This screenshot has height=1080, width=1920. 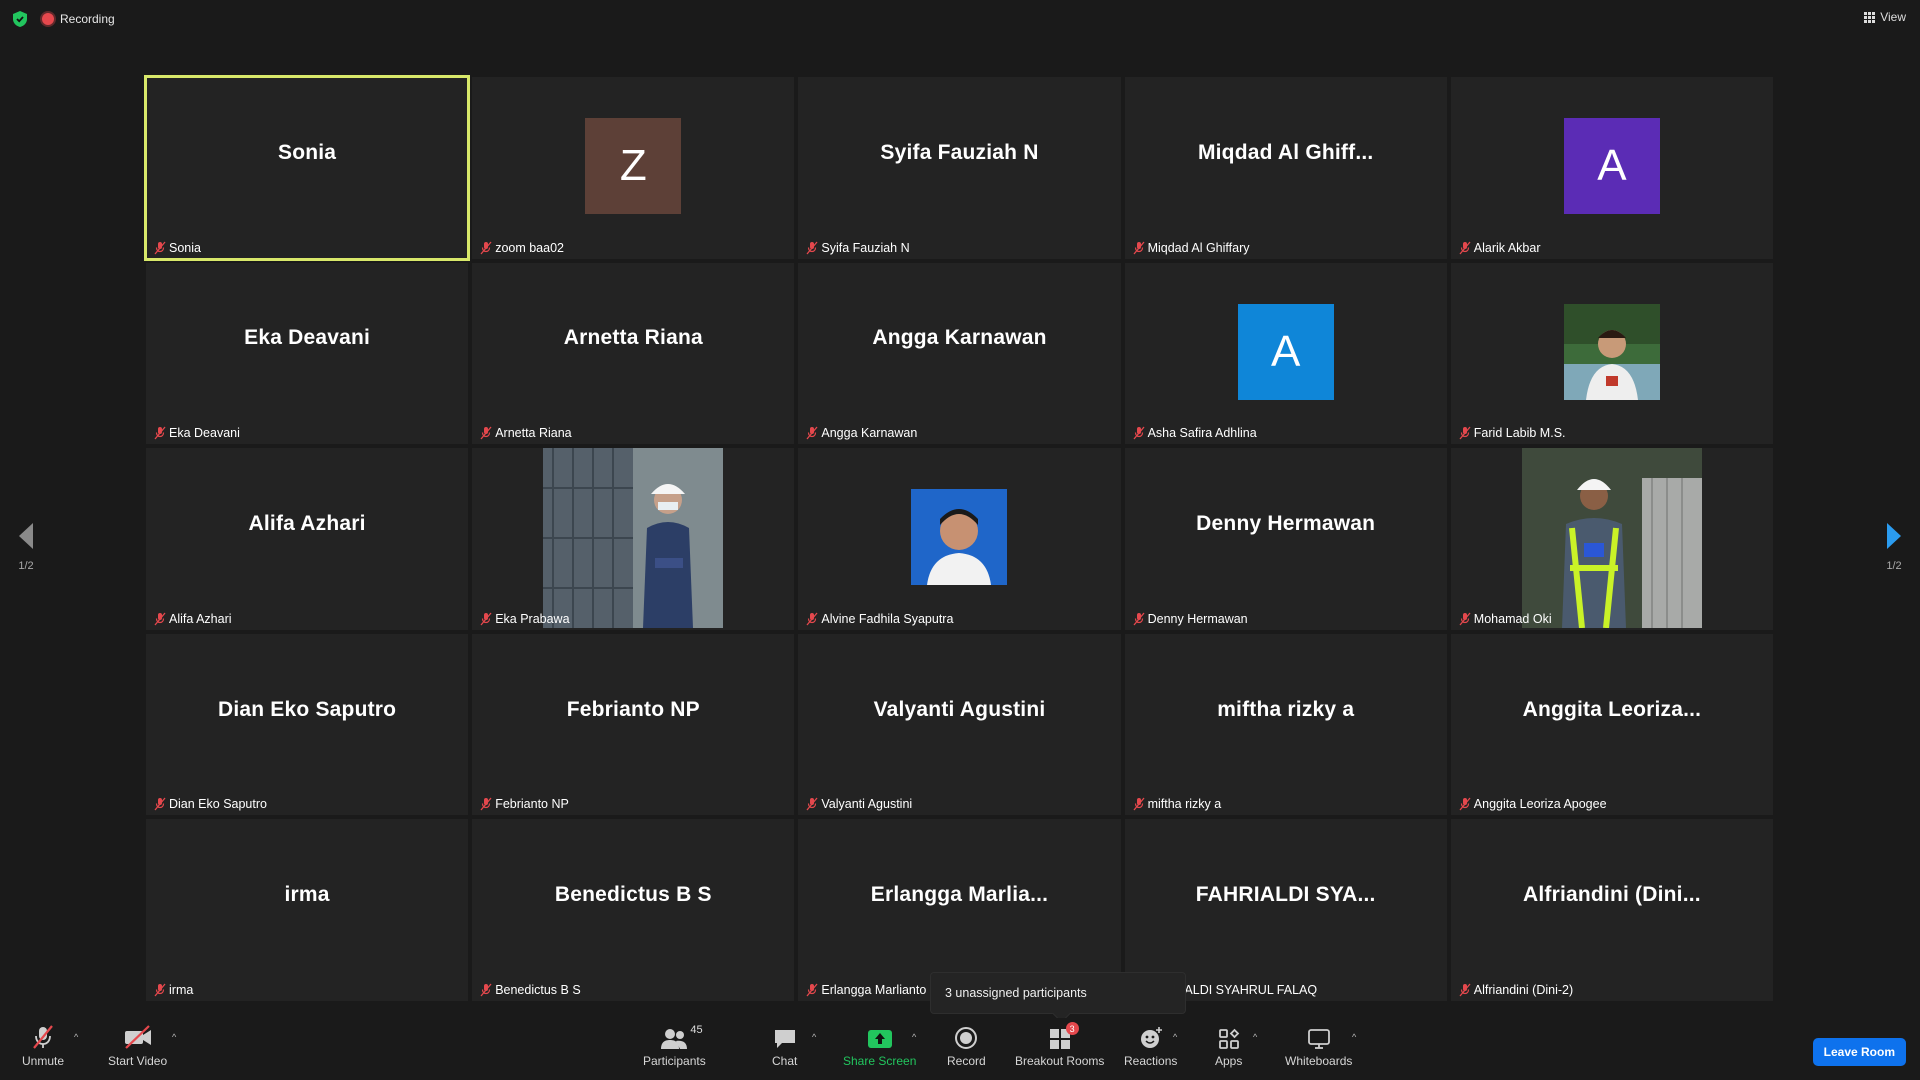 I want to click on participant-name-label: Asha Safira Adhlina, so click(x=1195, y=433).